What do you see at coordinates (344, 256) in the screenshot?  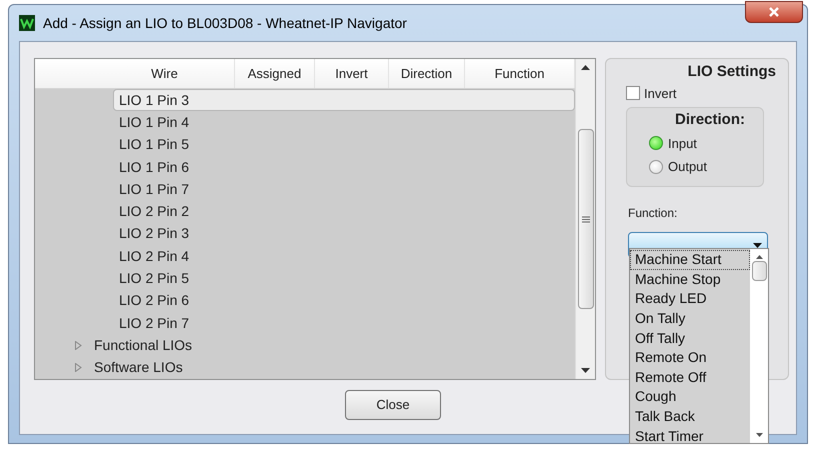 I see `tree-item: LIO 2 Pin 4` at bounding box center [344, 256].